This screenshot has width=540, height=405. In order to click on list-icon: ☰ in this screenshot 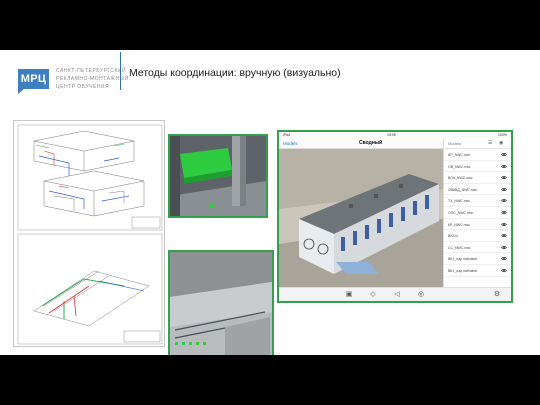, I will do `click(490, 143)`.